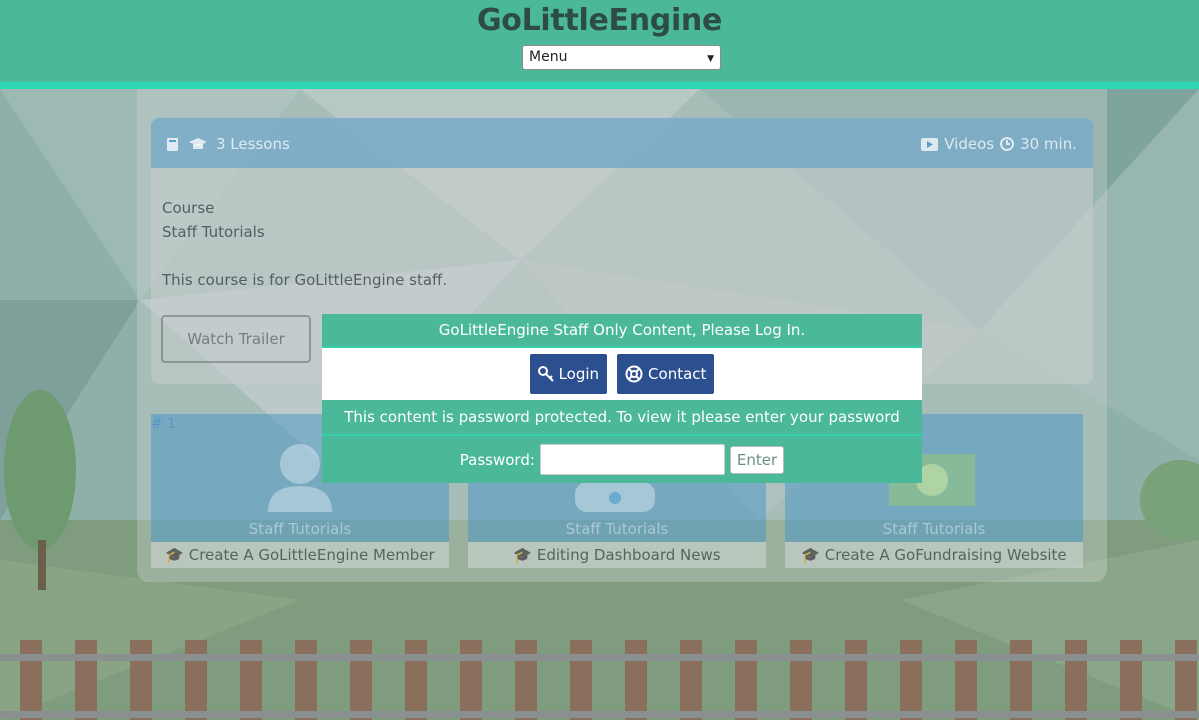  Describe the element at coordinates (622, 143) in the screenshot. I see `course-card-header: 3 Lessons Videos 30 min.` at that location.